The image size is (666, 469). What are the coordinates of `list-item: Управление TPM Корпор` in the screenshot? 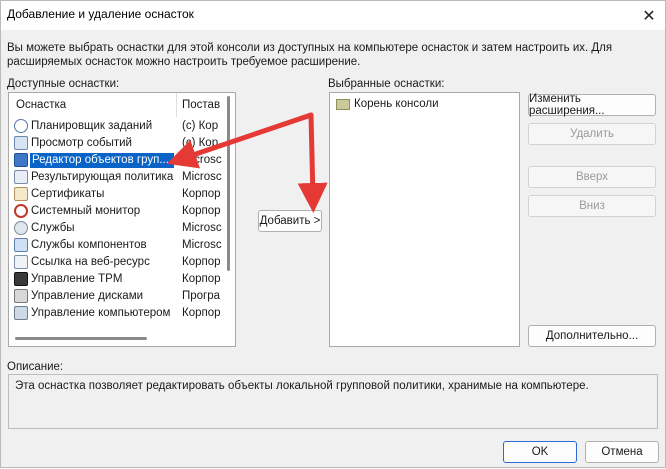 It's located at (122, 279).